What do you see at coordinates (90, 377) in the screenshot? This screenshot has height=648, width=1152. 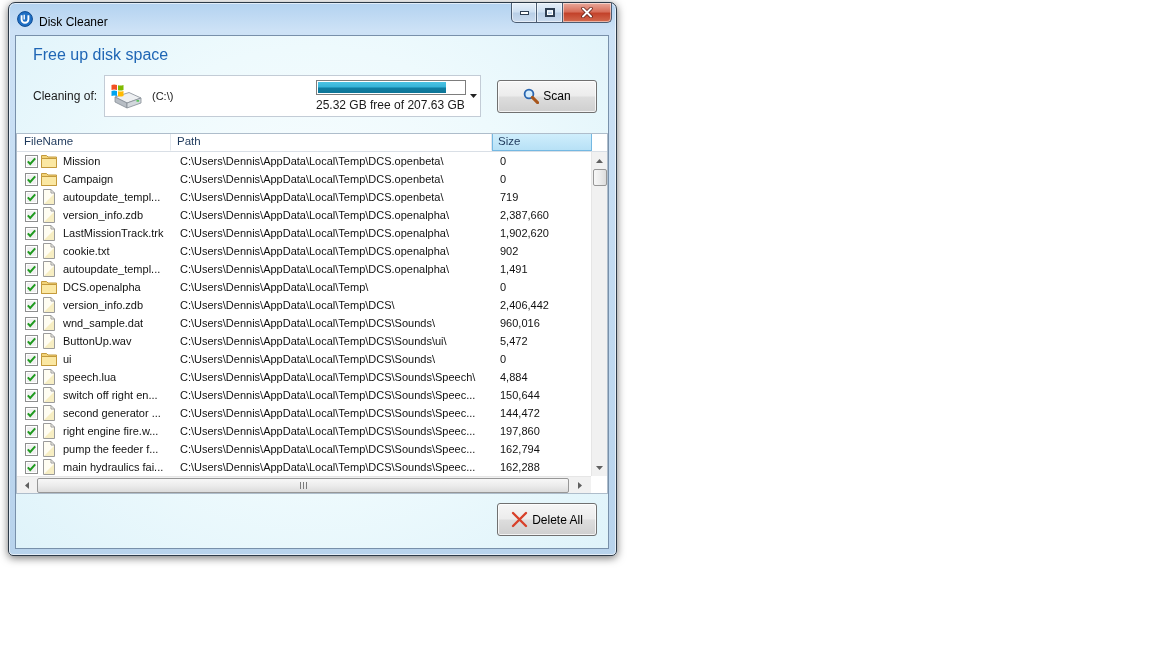 I see `file-name: speech.lua` at bounding box center [90, 377].